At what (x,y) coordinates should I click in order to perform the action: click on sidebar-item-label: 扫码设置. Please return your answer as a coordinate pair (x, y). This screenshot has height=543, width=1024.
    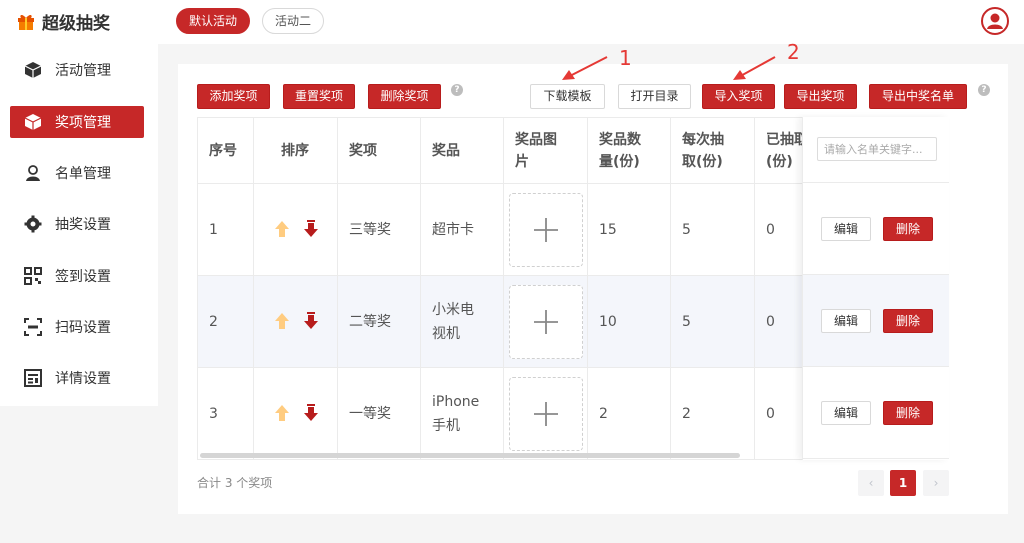
    Looking at the image, I should click on (83, 328).